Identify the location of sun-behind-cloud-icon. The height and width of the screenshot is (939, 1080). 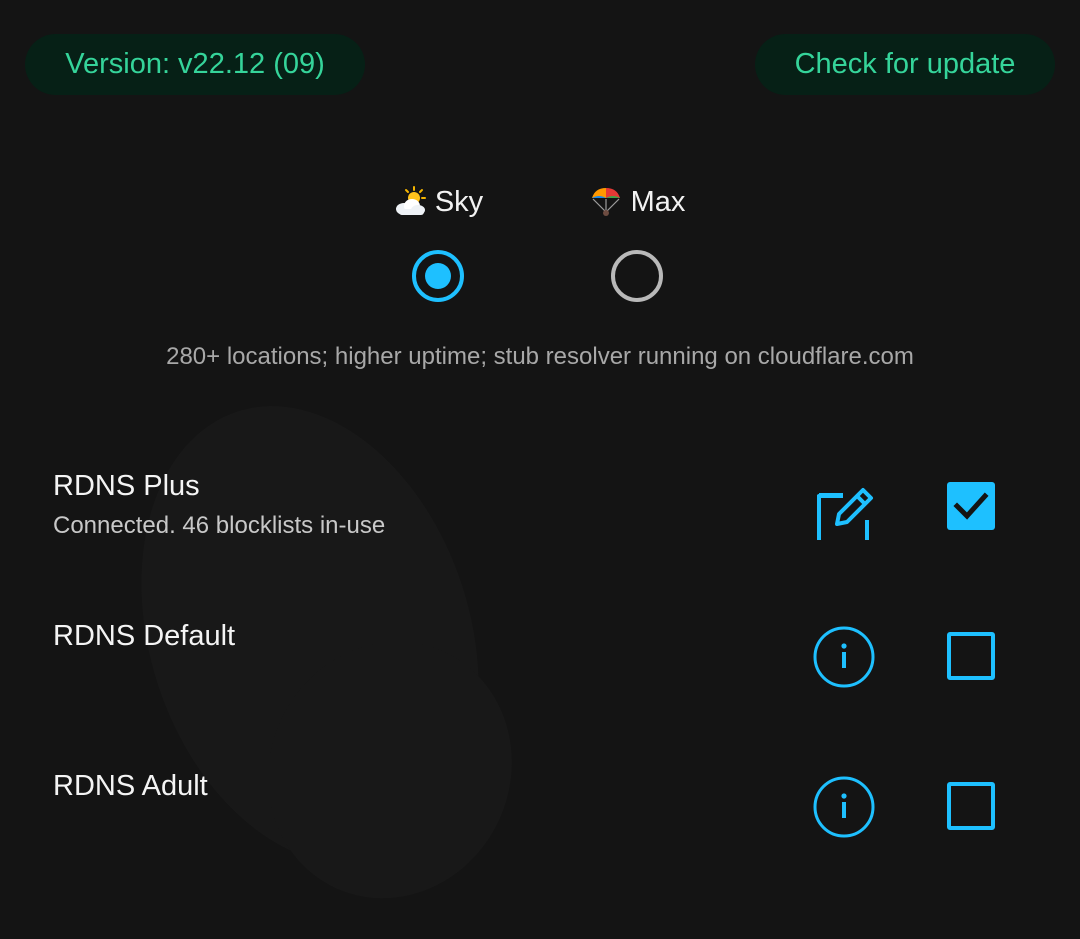
(410, 202).